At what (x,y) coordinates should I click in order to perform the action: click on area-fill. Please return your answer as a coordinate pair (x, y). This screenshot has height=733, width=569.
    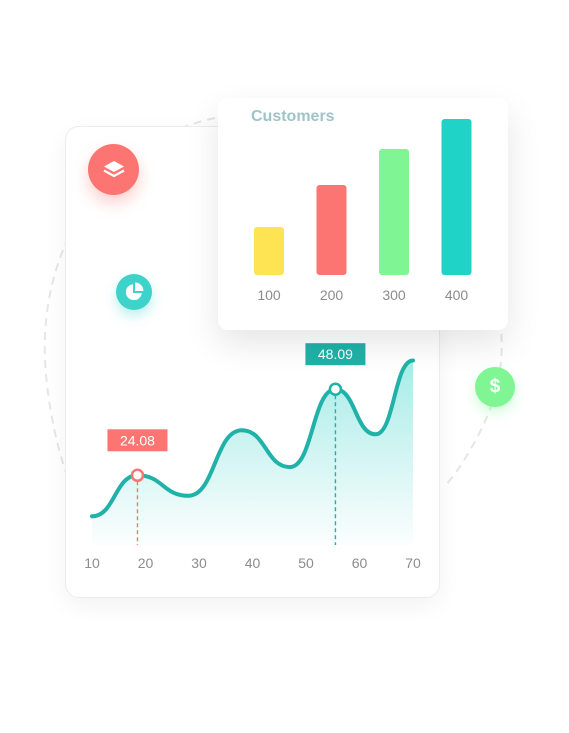
    Looking at the image, I should click on (252, 452).